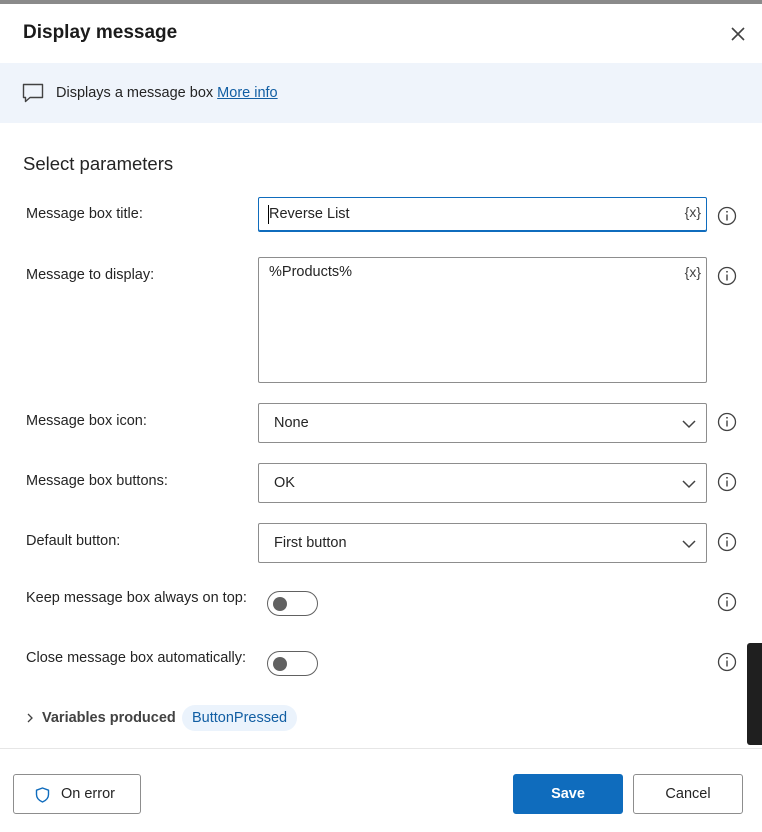  I want to click on save-button: Save, so click(568, 794).